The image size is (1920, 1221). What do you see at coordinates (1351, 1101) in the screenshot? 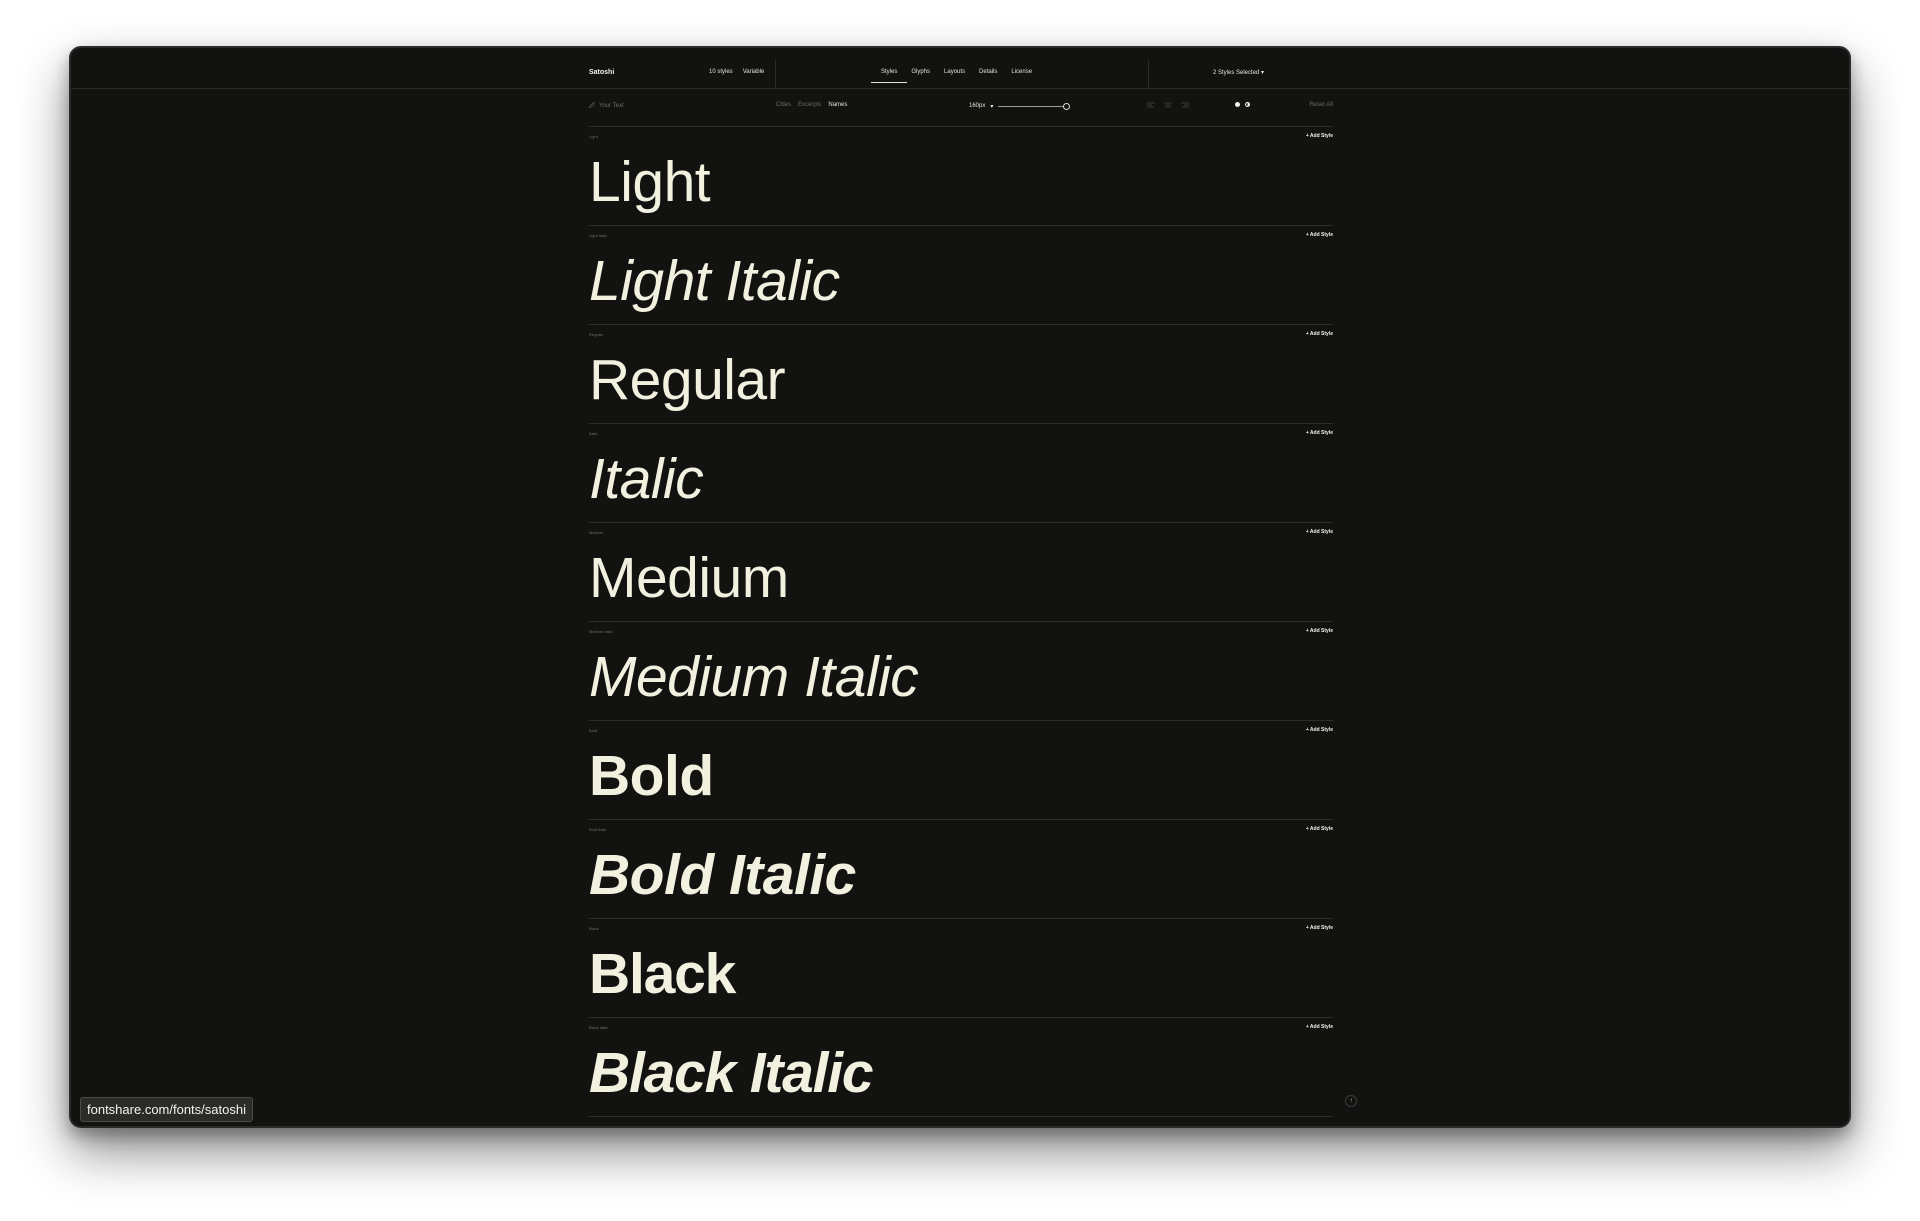
I see `scroll-to-top-button: ↑` at bounding box center [1351, 1101].